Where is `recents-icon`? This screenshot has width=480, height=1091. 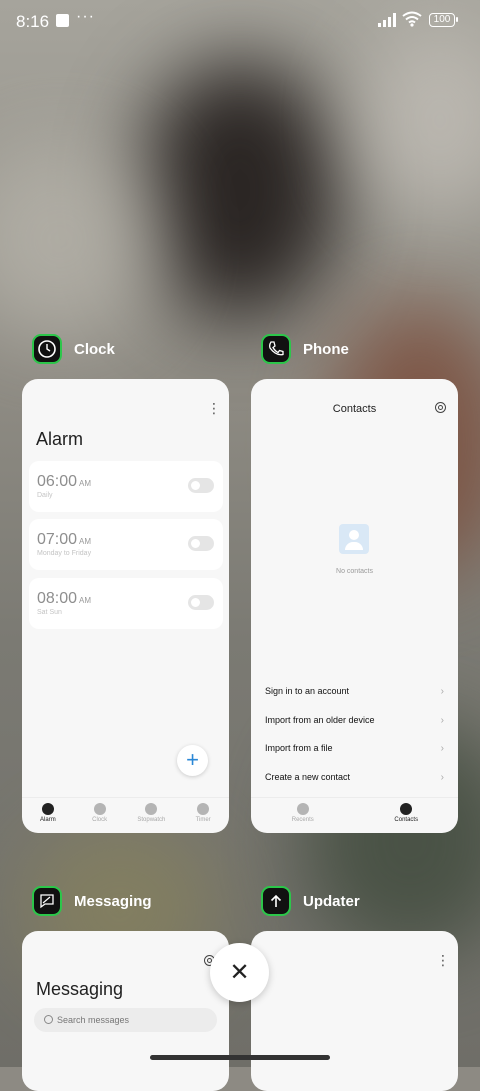 recents-icon is located at coordinates (302, 809).